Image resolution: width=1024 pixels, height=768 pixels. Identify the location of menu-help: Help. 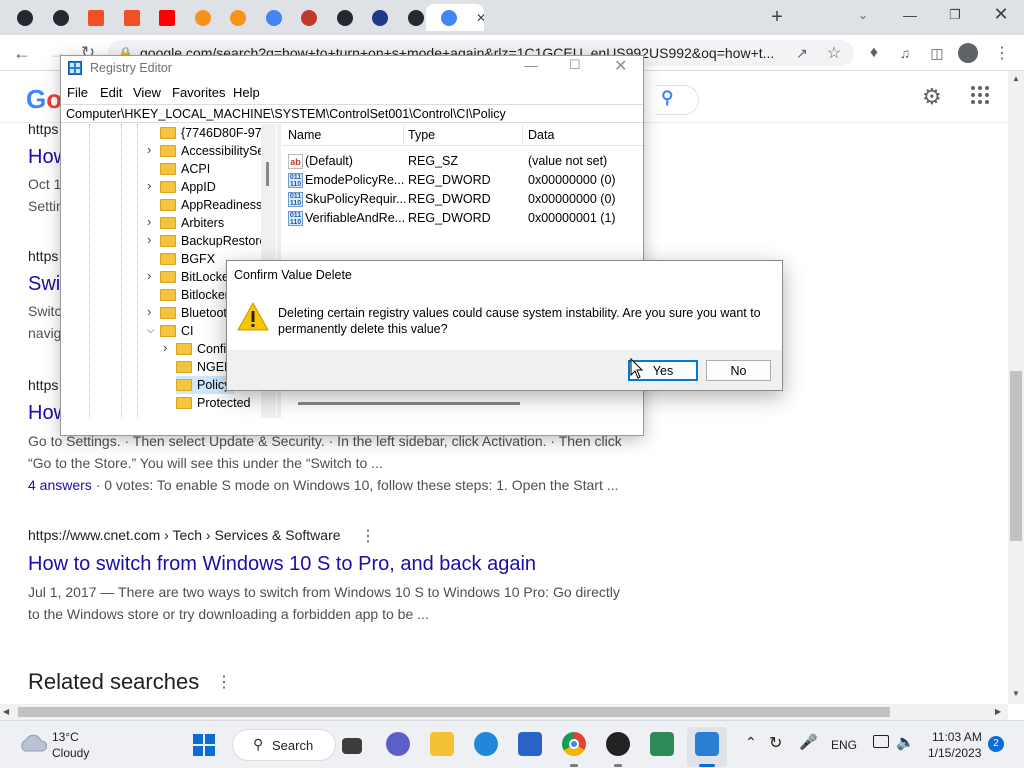
(246, 92).